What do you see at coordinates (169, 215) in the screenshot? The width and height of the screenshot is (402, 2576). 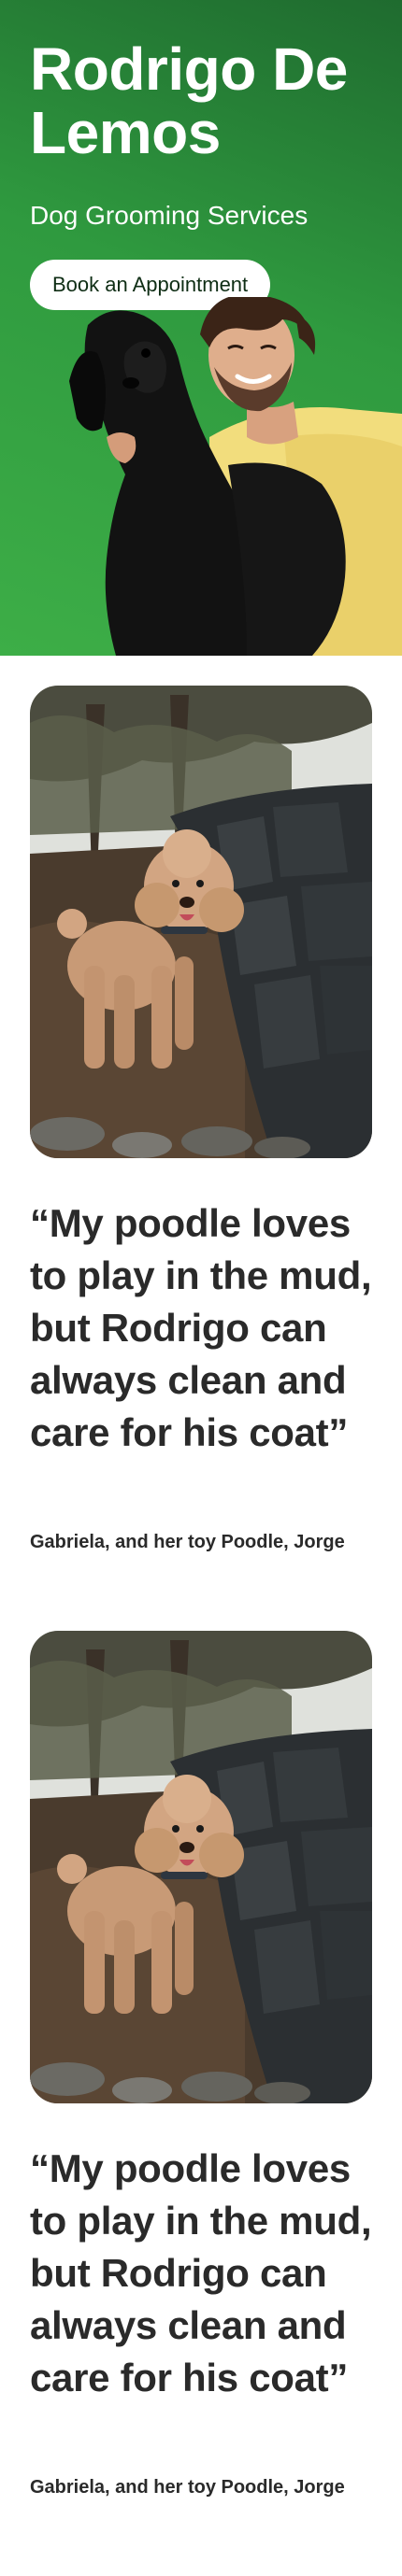 I see `hero-subtitle: Dog Grooming Services` at bounding box center [169, 215].